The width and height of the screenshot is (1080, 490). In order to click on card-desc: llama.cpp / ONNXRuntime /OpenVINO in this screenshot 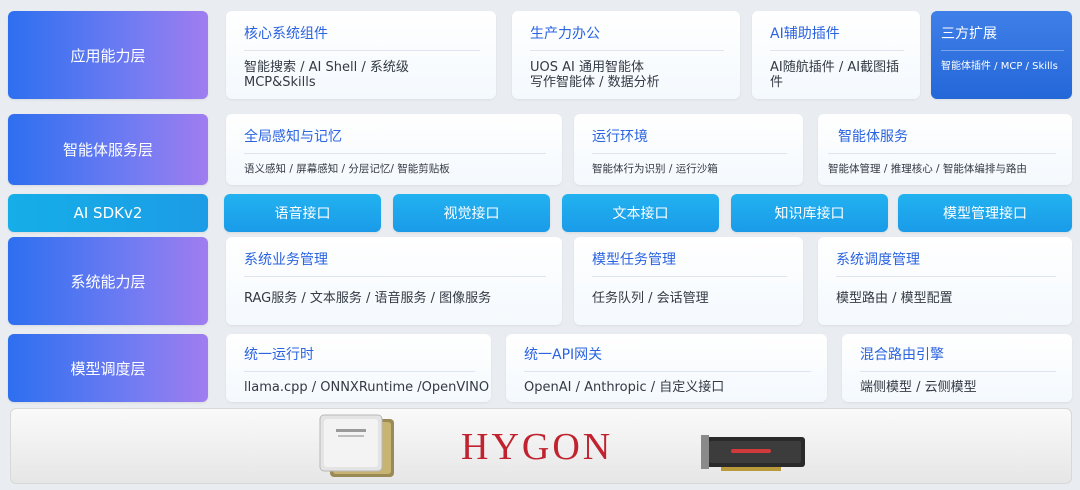, I will do `click(367, 387)`.